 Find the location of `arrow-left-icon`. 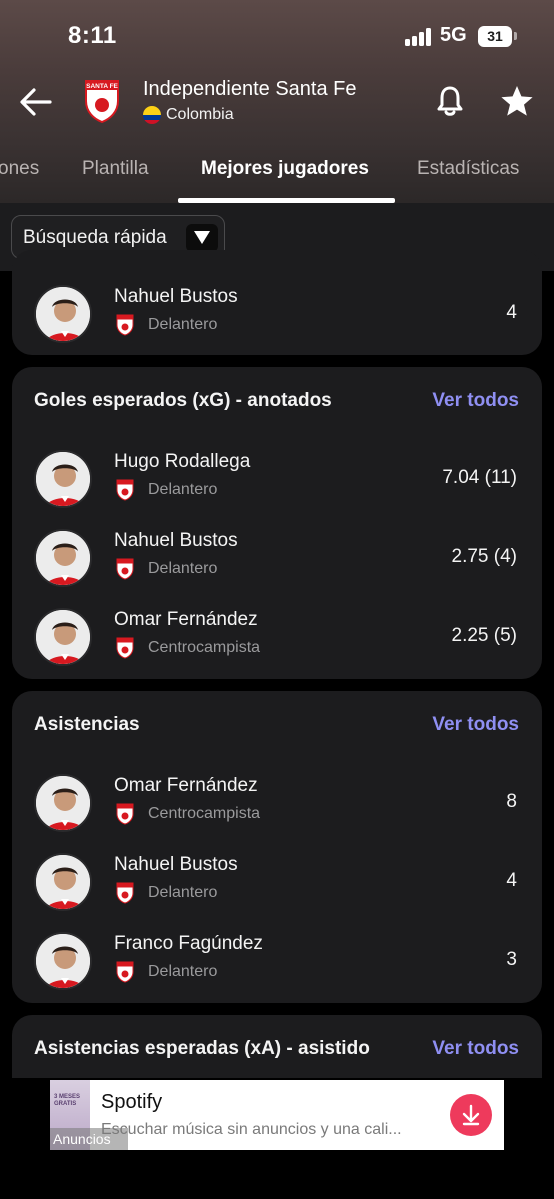

arrow-left-icon is located at coordinates (36, 102).